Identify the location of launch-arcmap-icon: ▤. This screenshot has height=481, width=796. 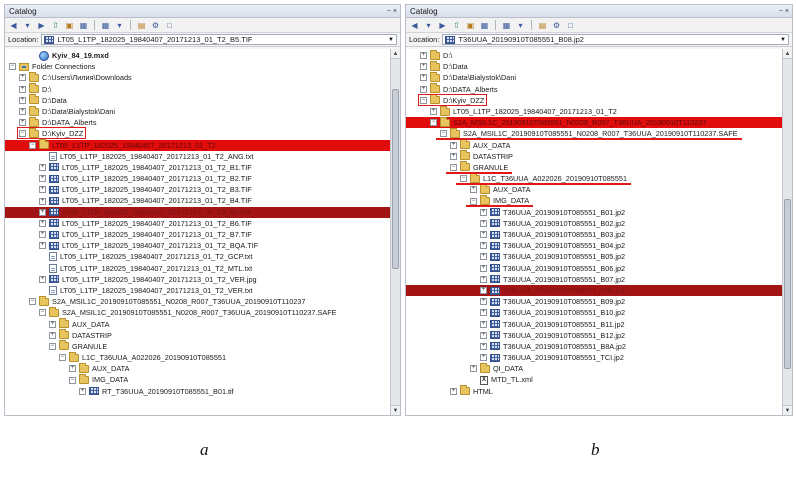
(141, 25).